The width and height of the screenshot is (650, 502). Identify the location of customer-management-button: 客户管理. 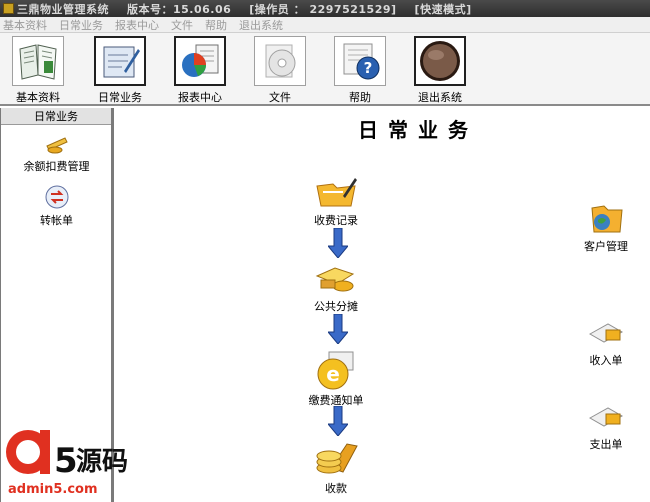
(606, 227).